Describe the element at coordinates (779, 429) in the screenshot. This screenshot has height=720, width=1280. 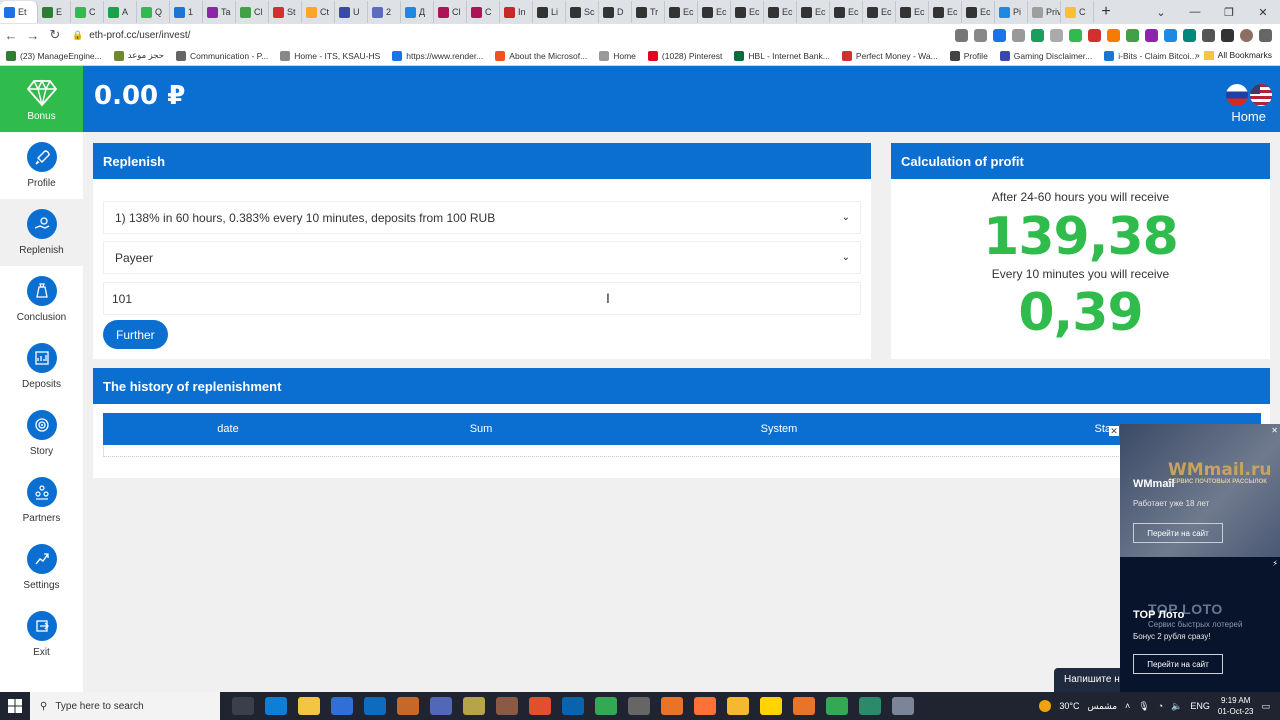
I see `column-header-system: System` at that location.